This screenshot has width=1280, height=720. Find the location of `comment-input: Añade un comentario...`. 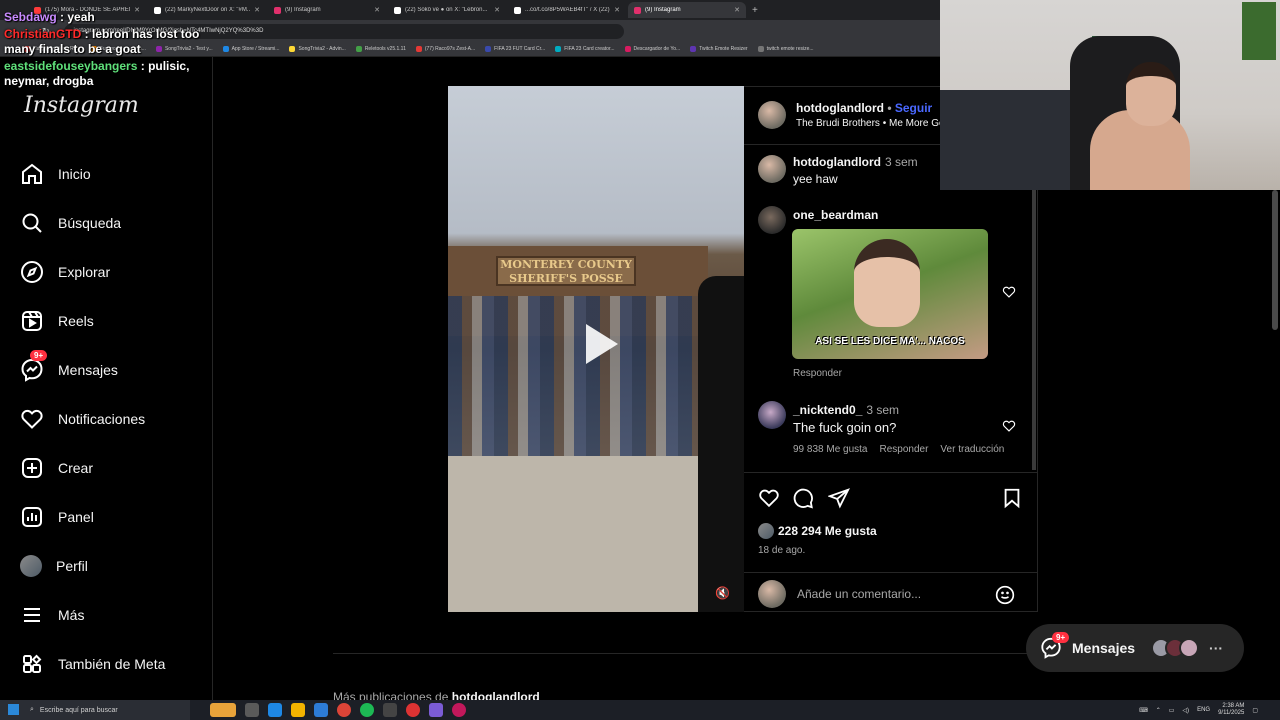

comment-input: Añade un comentario... is located at coordinates (859, 594).